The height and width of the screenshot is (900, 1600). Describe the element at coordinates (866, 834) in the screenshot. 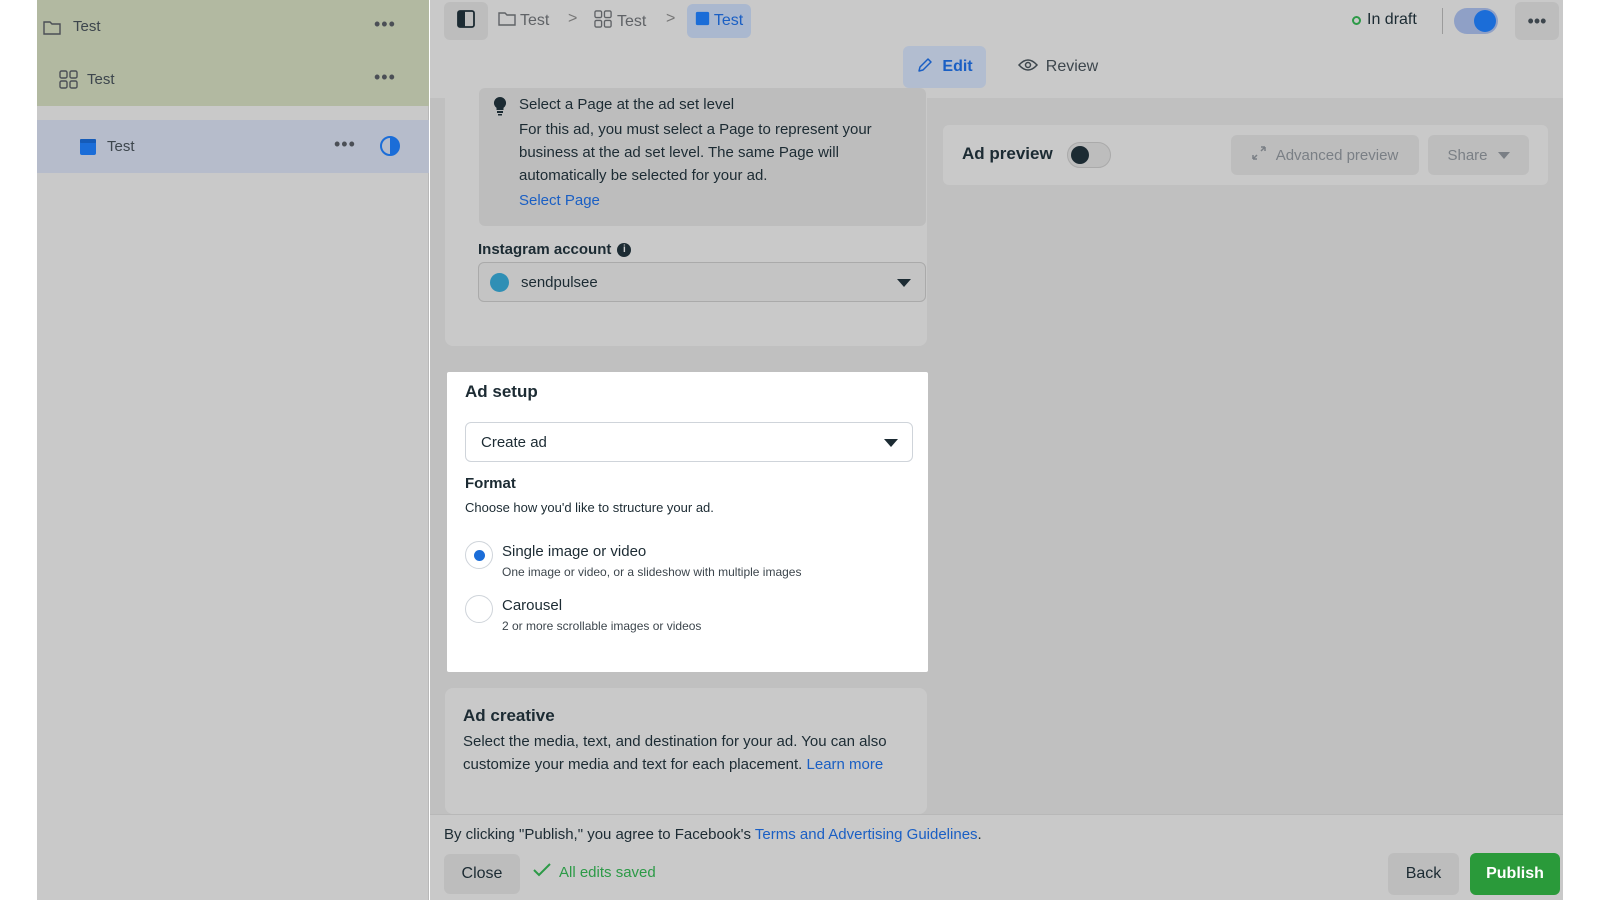

I see `terms-link: Terms and Advertising Guidelines` at that location.